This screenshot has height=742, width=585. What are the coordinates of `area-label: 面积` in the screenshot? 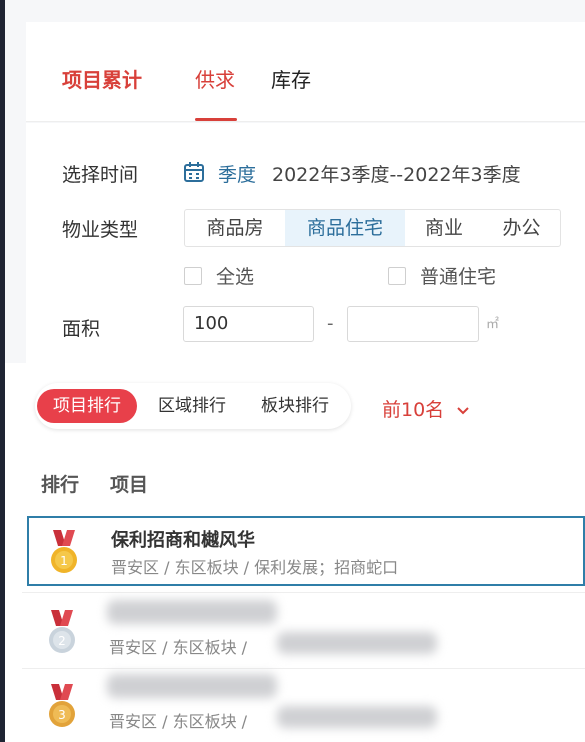 It's located at (81, 329).